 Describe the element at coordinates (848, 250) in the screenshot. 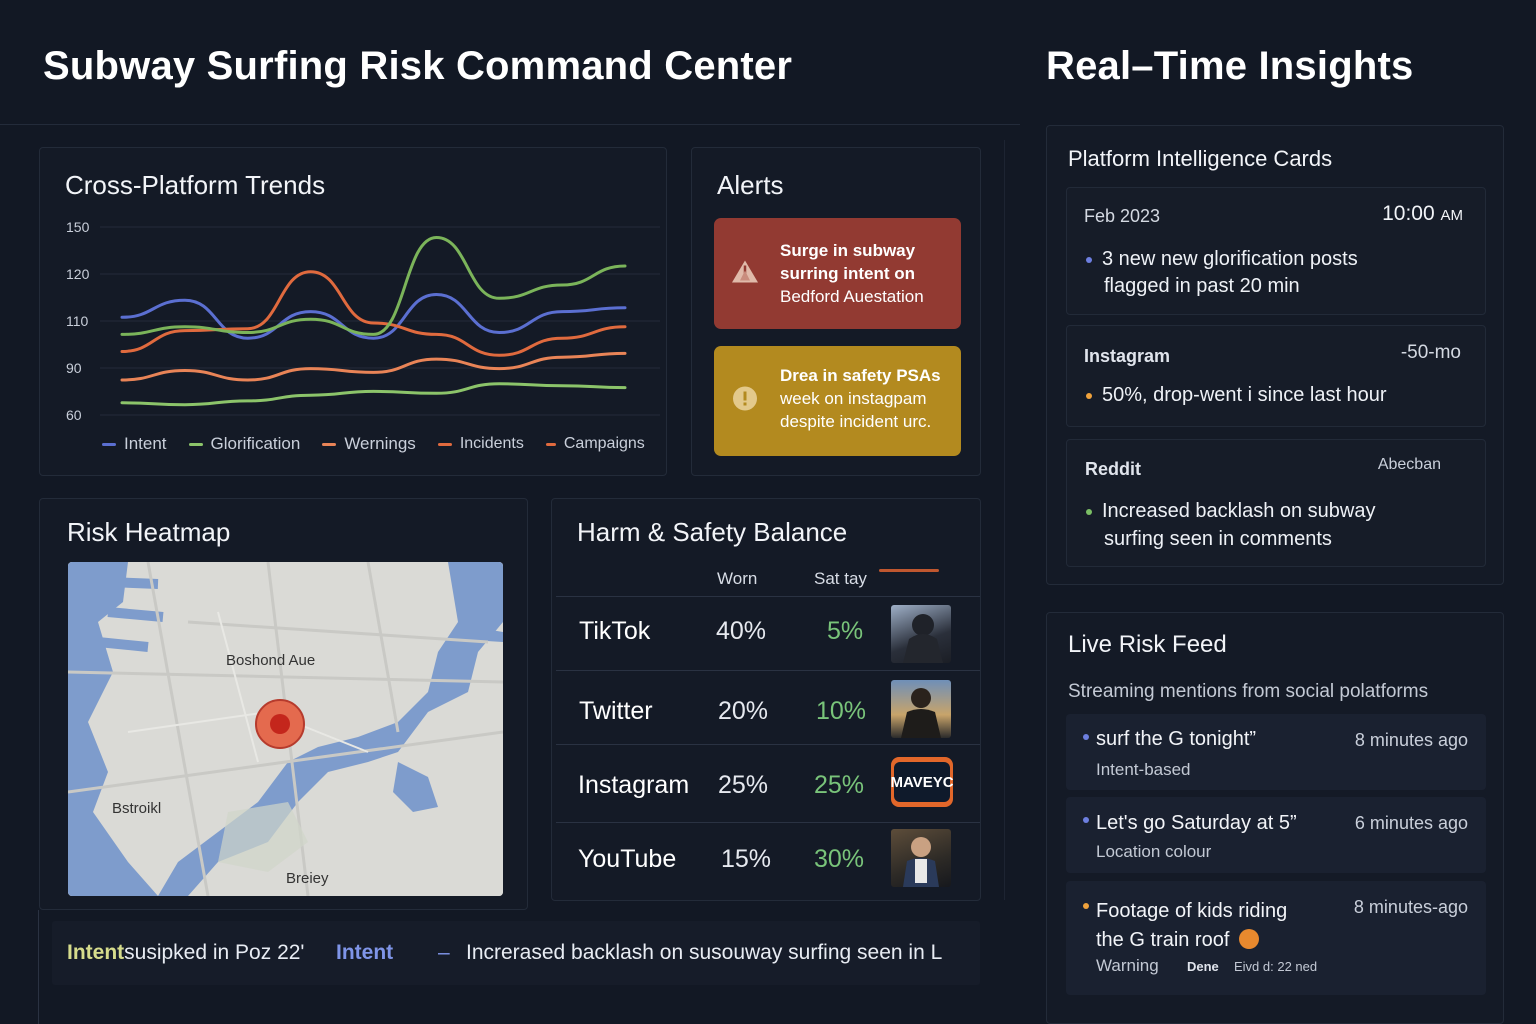

I see `alert-line: Surge in subway` at that location.